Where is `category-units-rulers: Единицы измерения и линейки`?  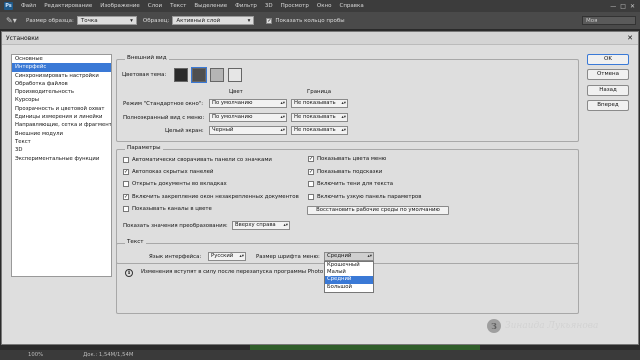
category-units-rulers: Единицы измерения и линейки is located at coordinates (61, 117).